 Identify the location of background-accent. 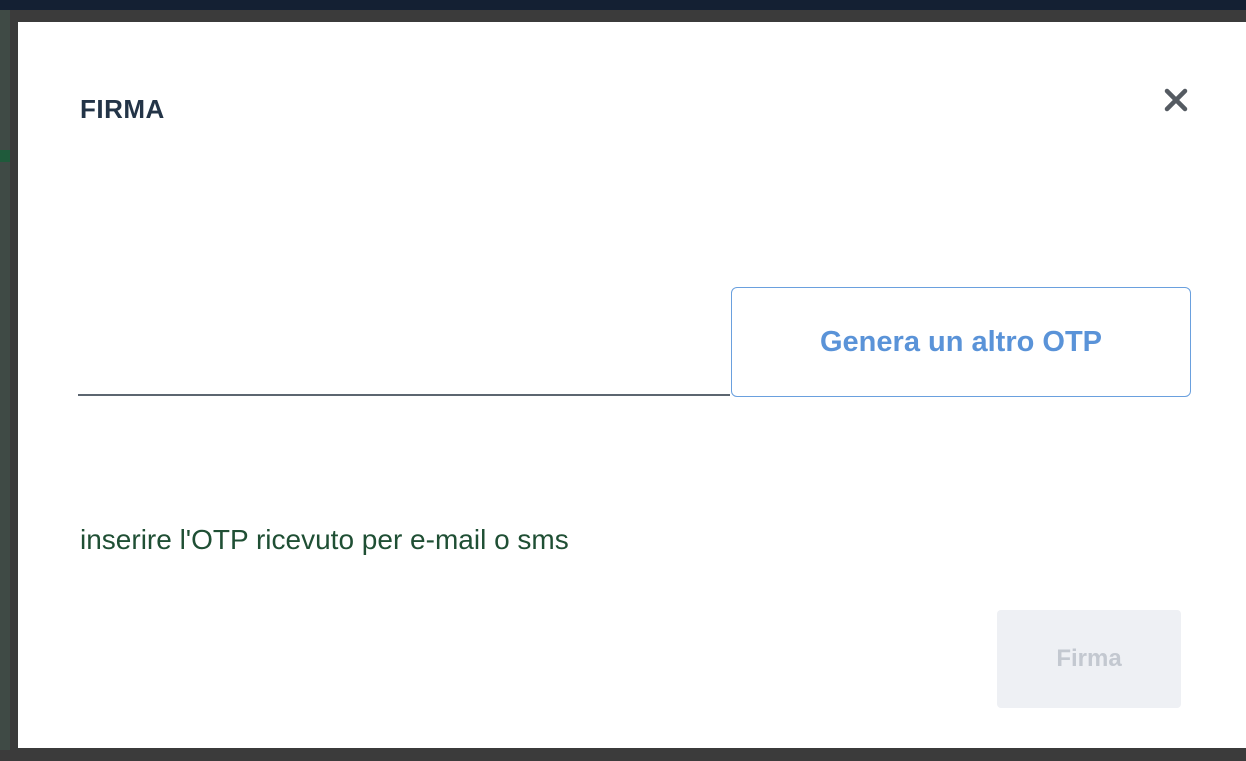
(5, 156).